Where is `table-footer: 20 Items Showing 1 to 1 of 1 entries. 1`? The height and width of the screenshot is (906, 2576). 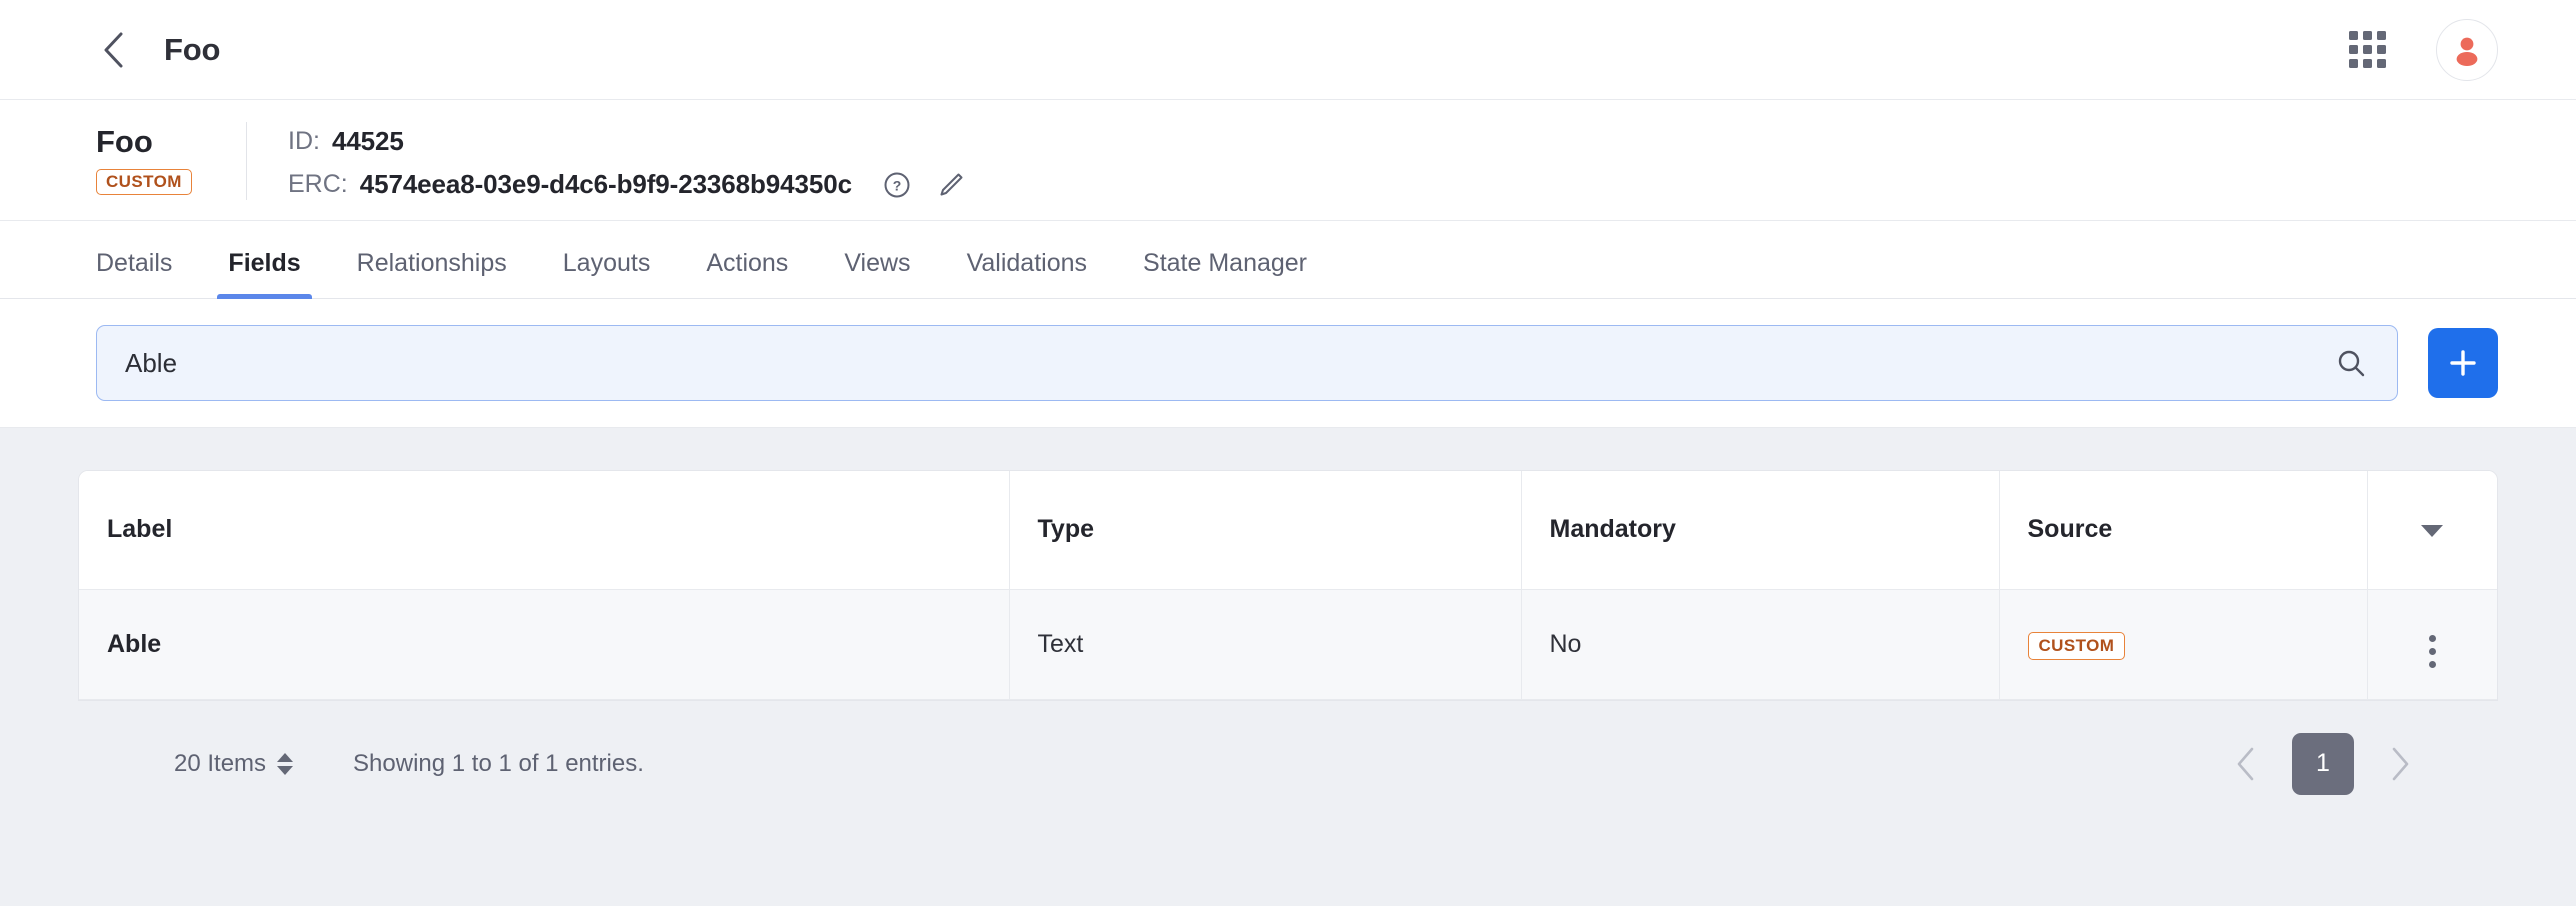 table-footer: 20 Items Showing 1 to 1 of 1 entries. 1 is located at coordinates (1288, 747).